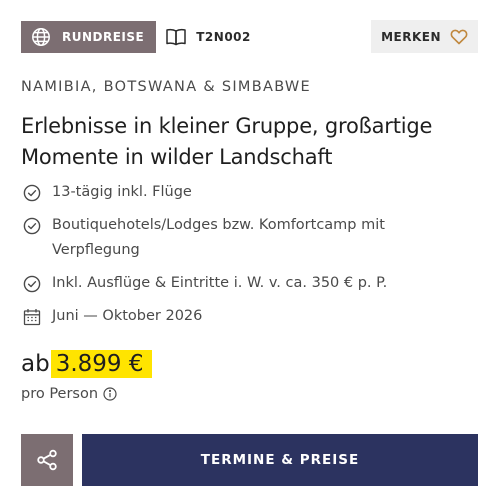  Describe the element at coordinates (101, 364) in the screenshot. I see `price-amount: 3.899 €` at that location.